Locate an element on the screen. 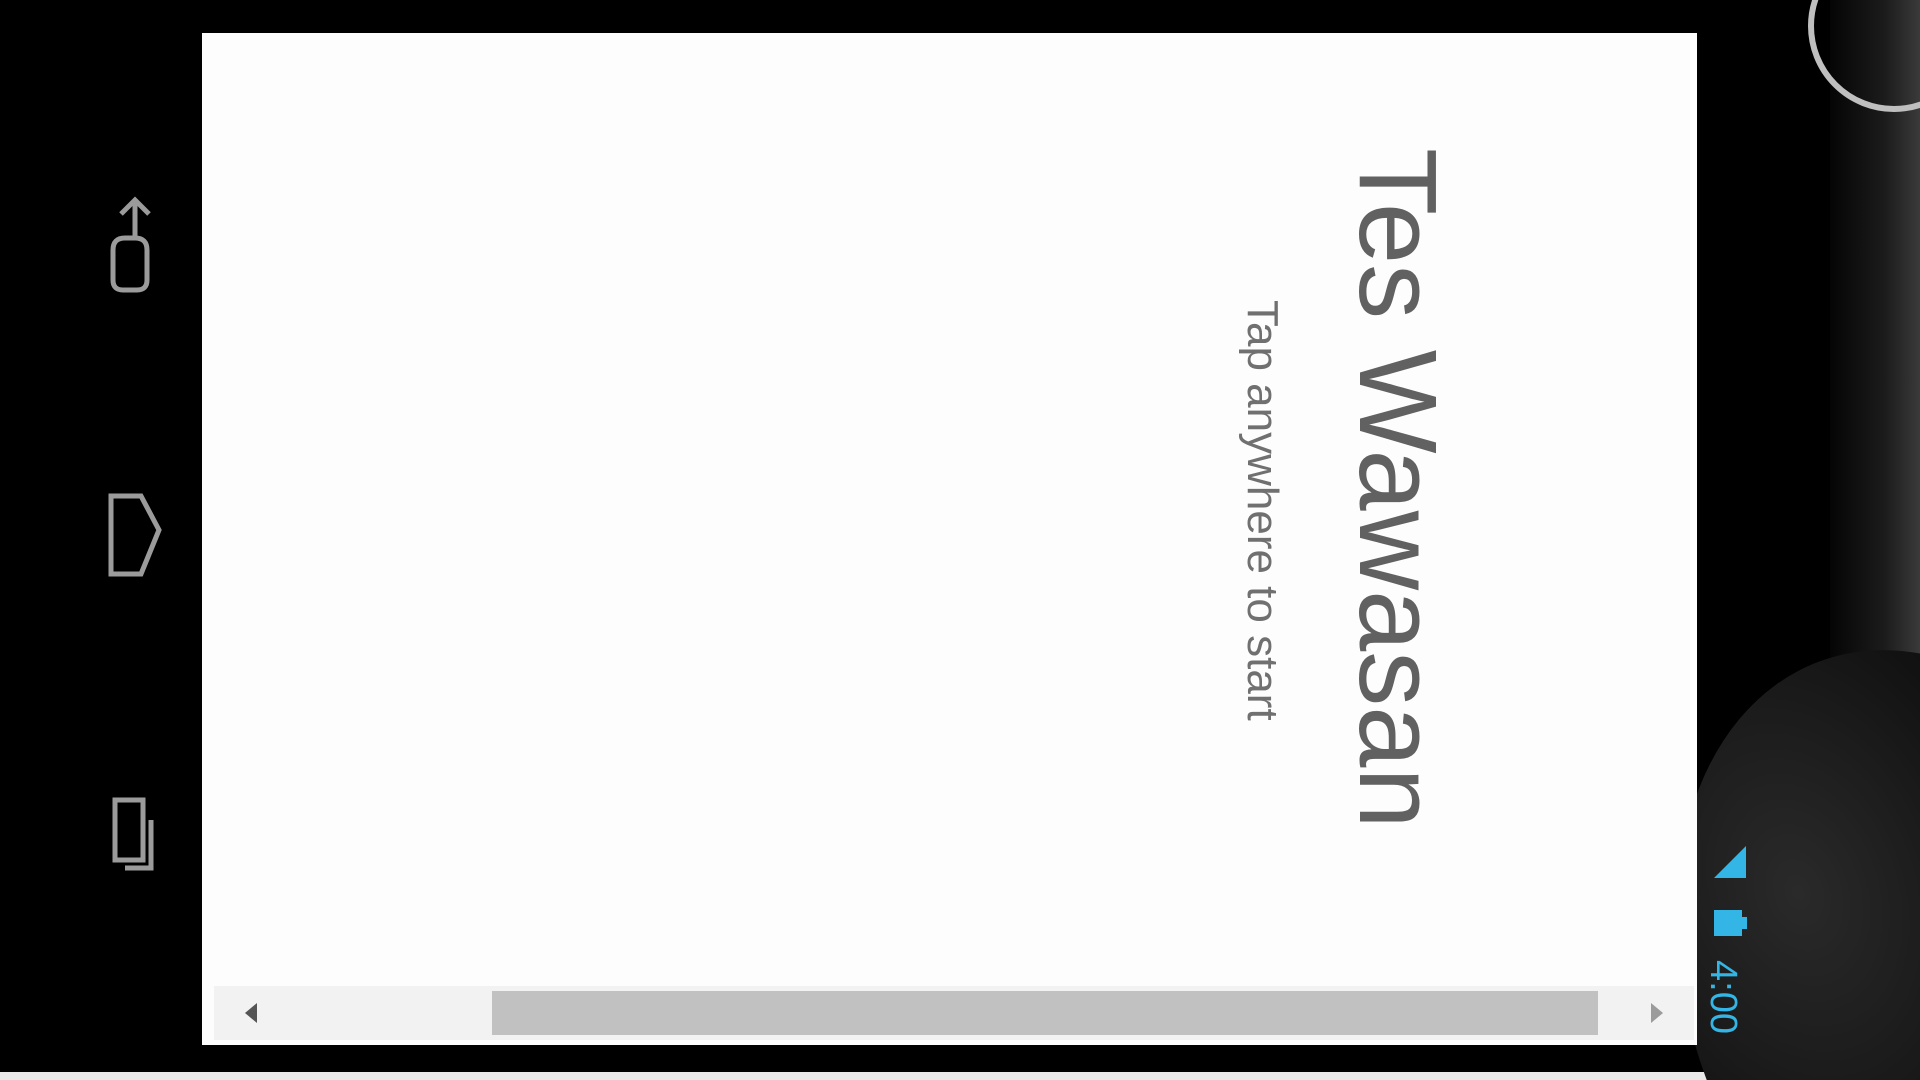 The height and width of the screenshot is (1080, 1920). arrow-left-icon is located at coordinates (251, 1013).